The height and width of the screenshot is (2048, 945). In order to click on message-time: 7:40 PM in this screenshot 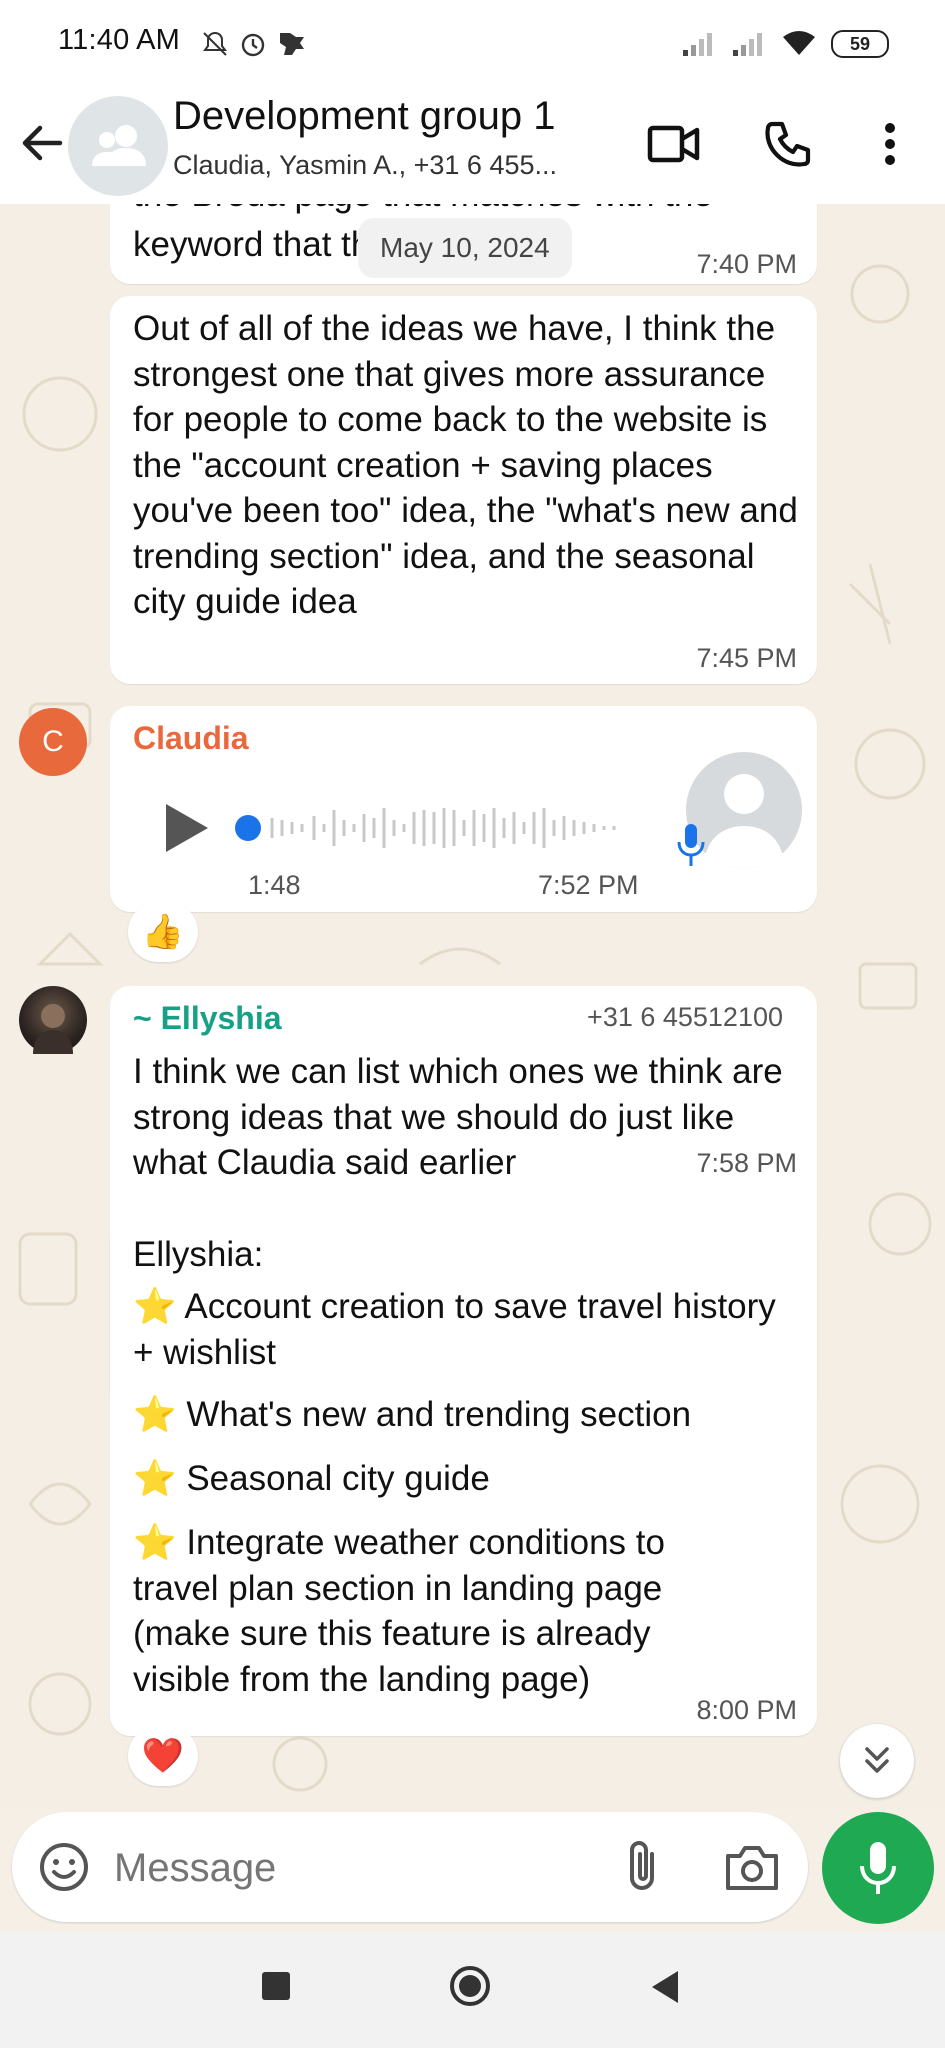, I will do `click(746, 264)`.